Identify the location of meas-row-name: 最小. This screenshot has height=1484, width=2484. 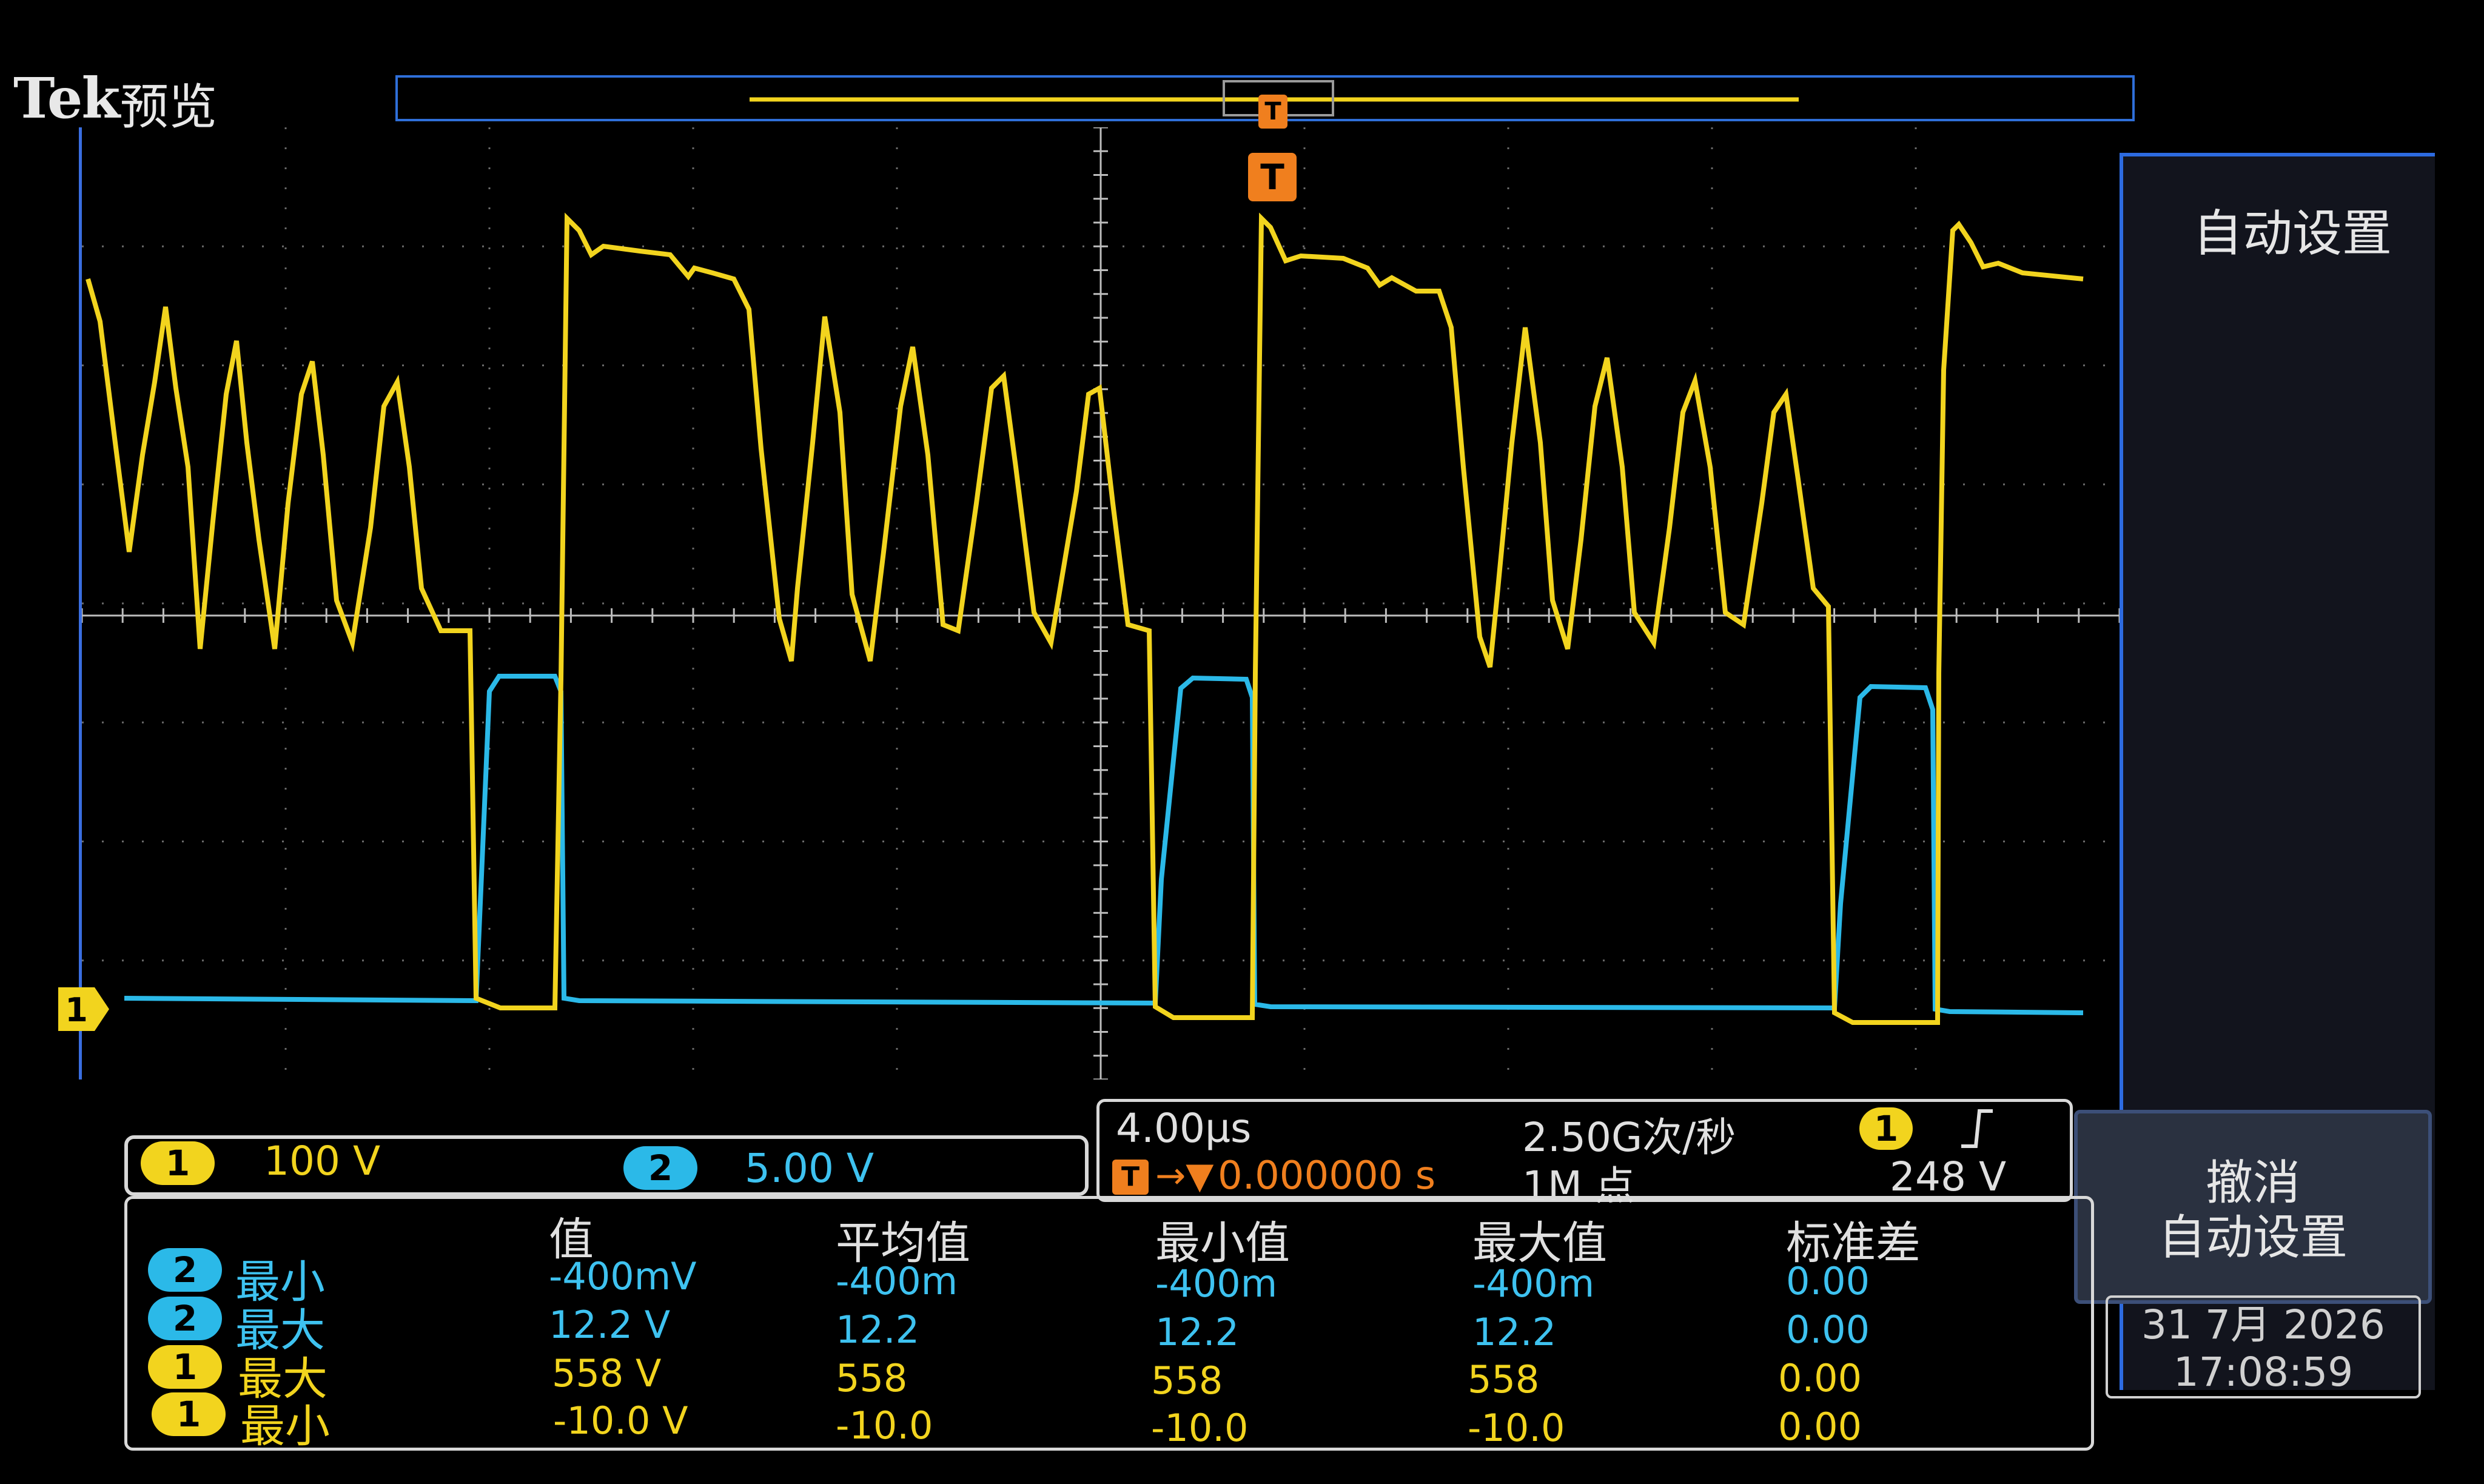
(285, 1426).